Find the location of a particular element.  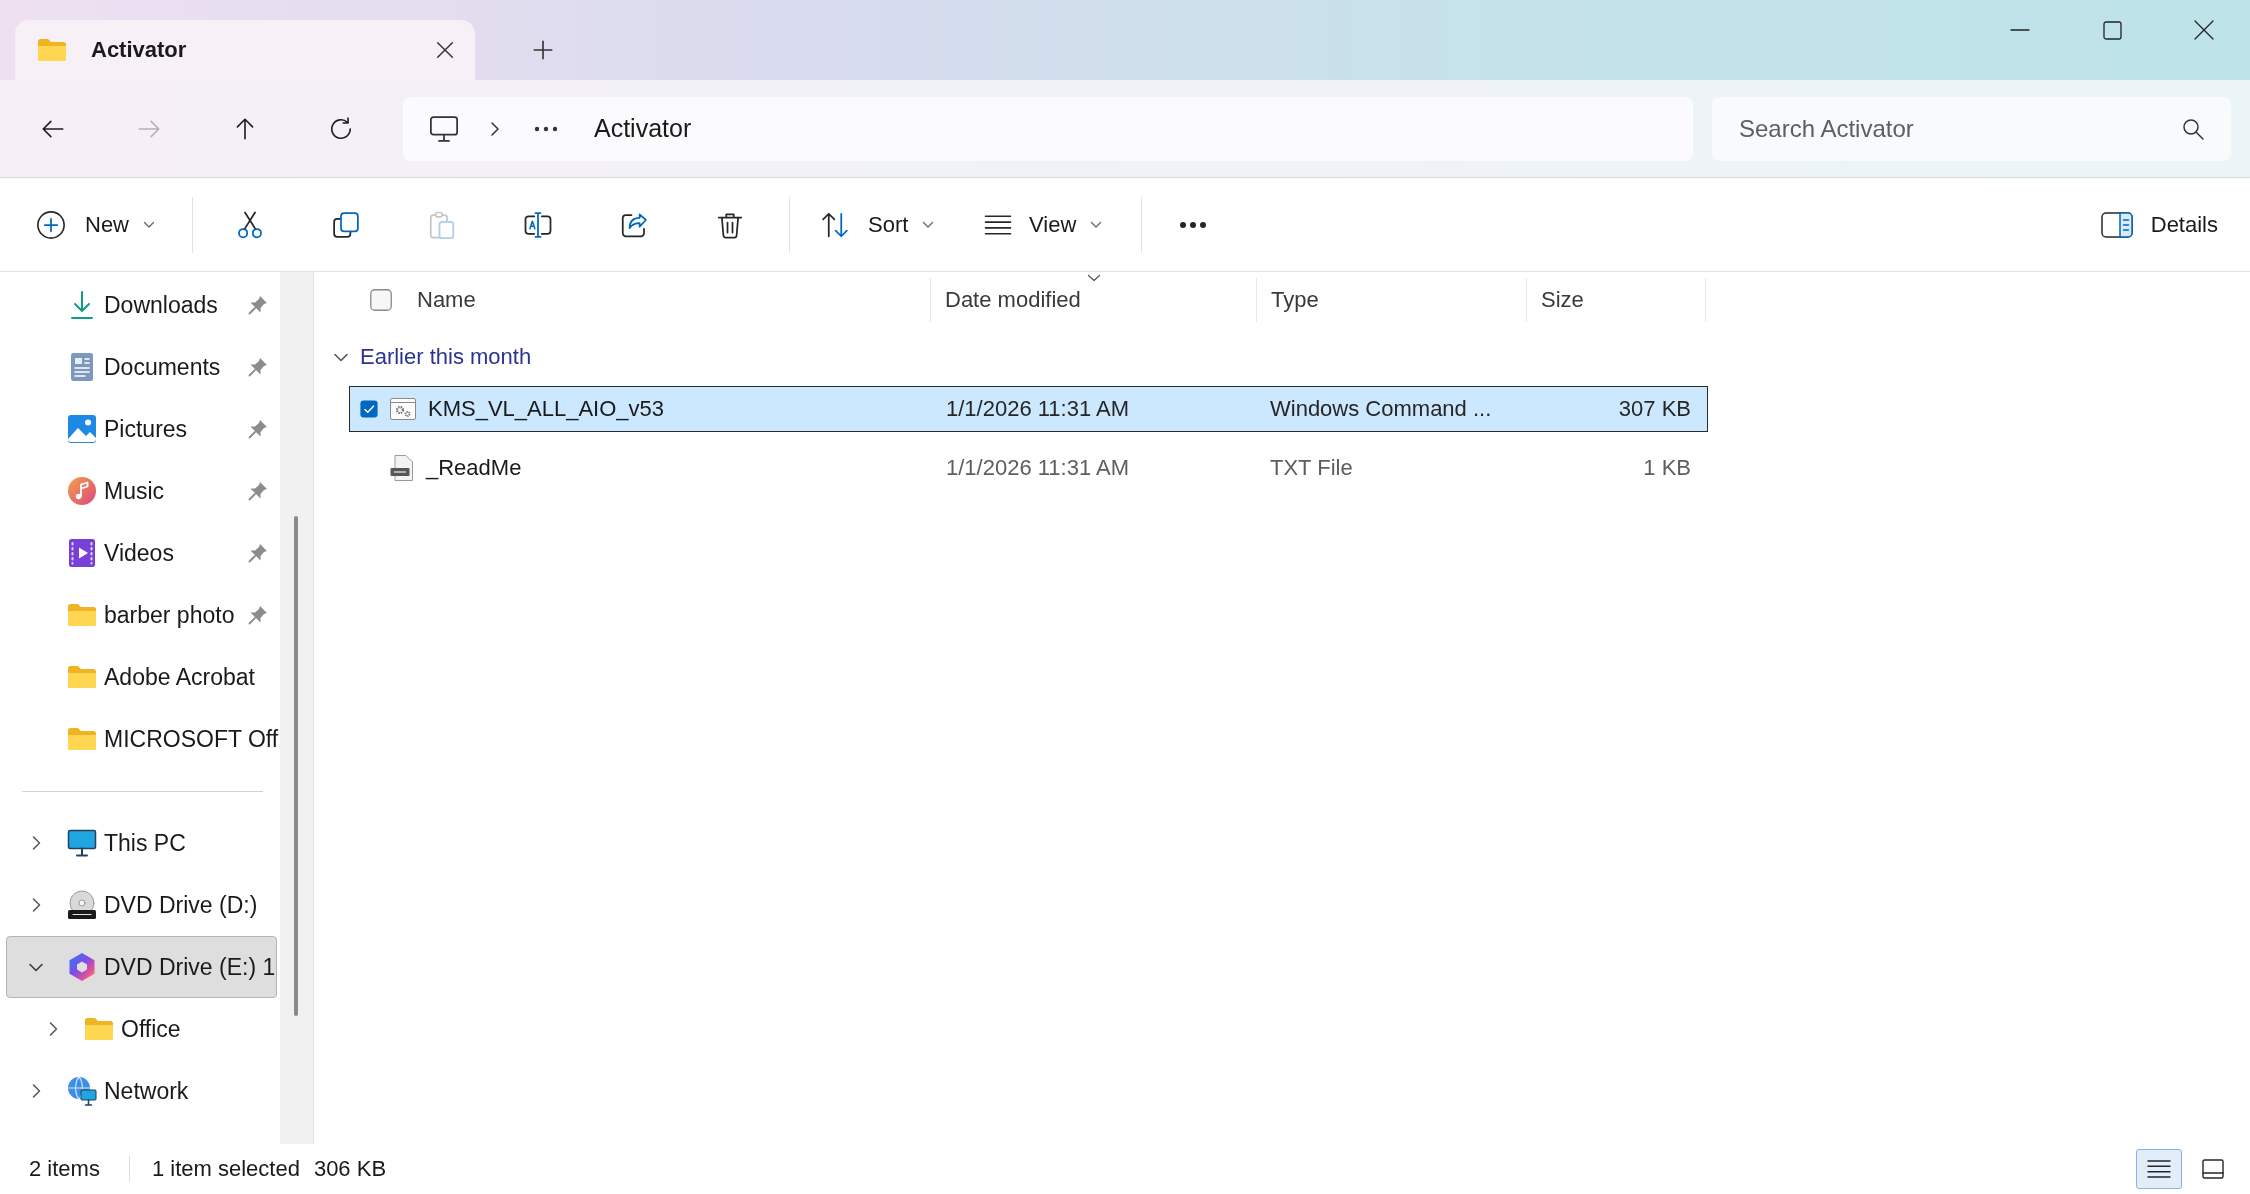

sidebar-item: Pictures is located at coordinates (141, 429).